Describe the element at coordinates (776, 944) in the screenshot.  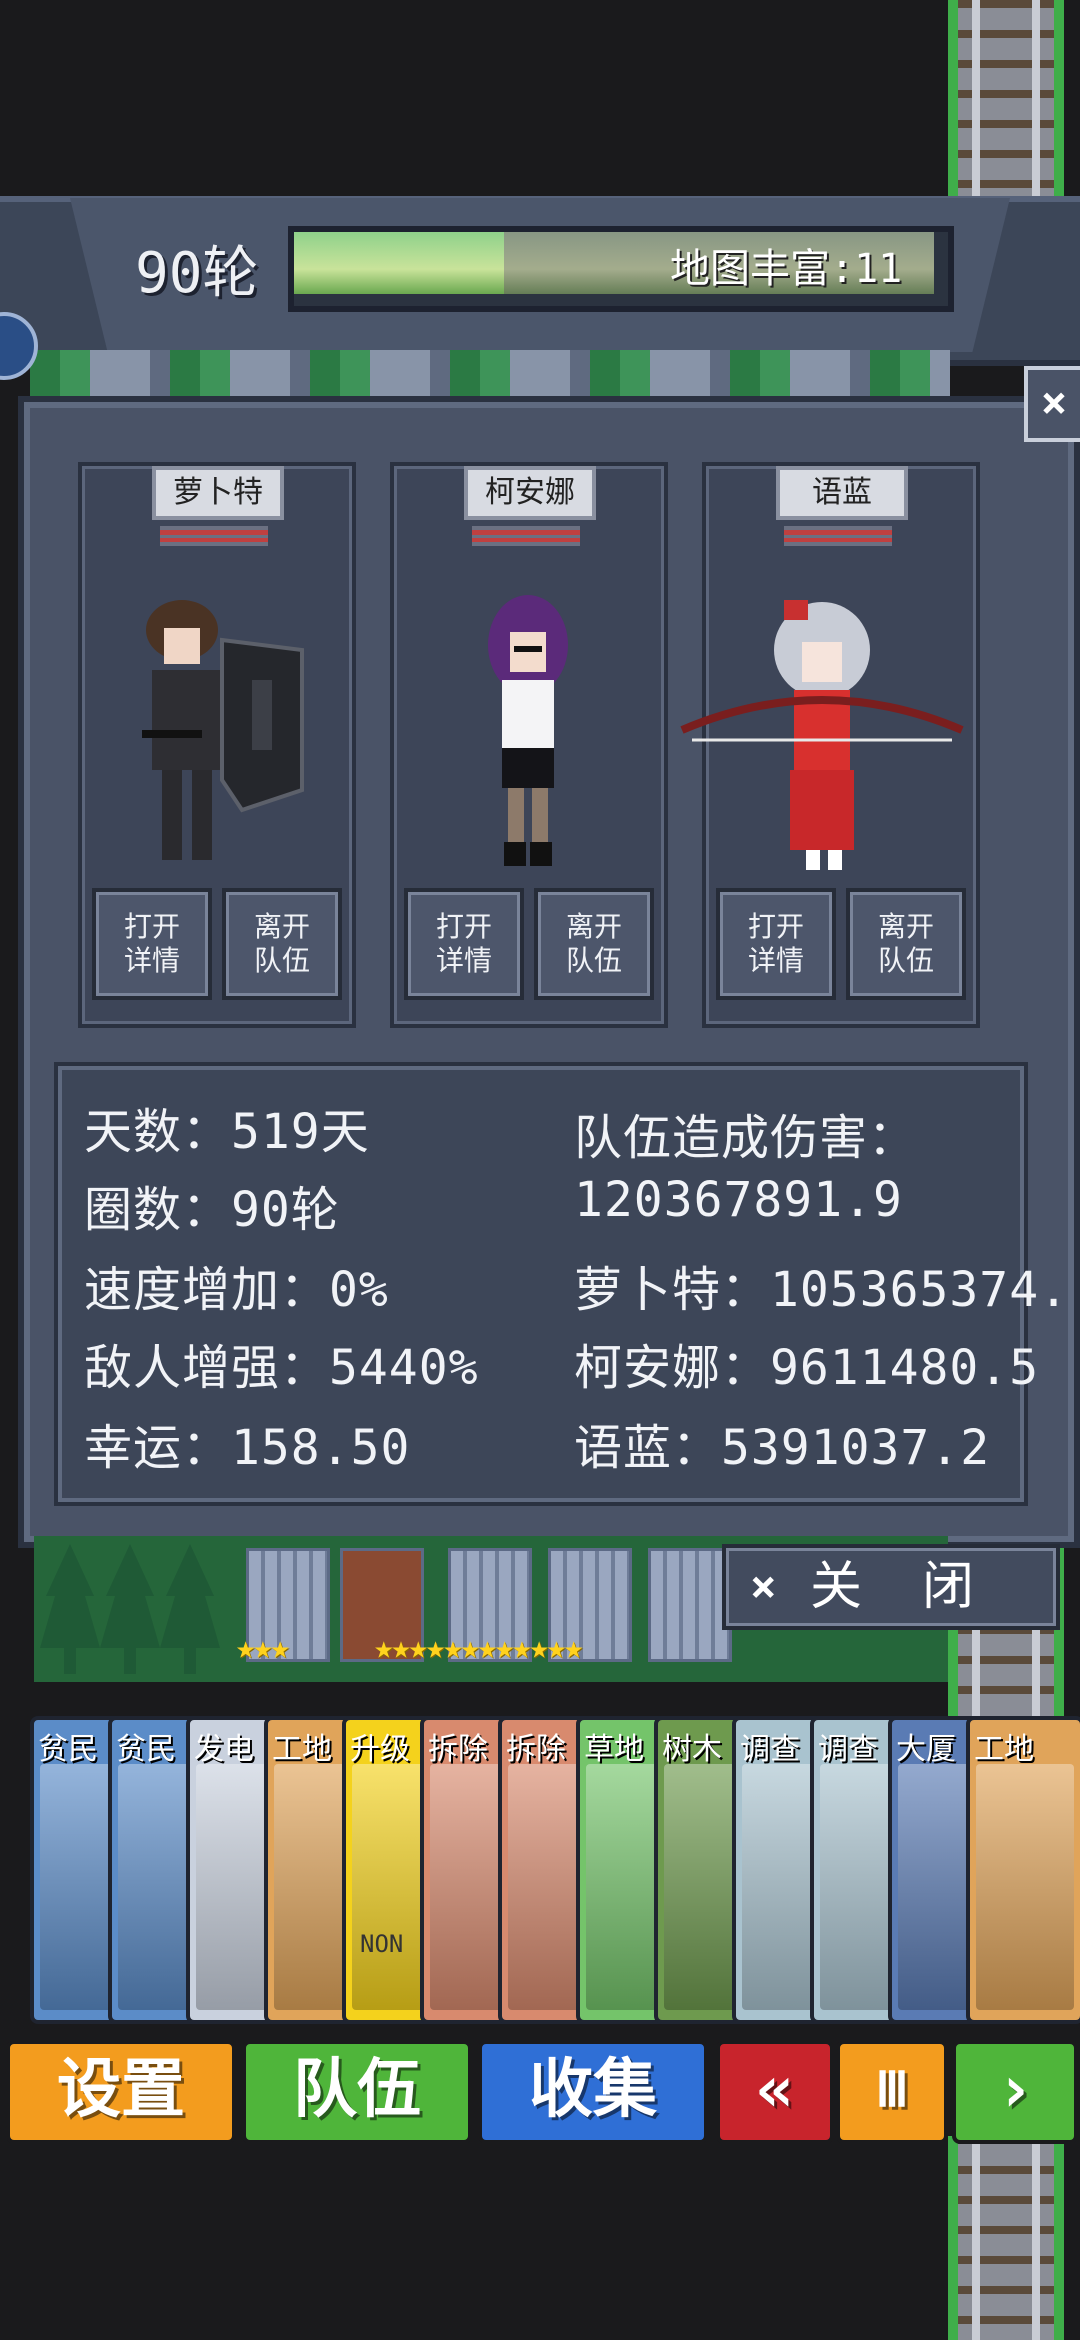
I see `member-3-details-button: 打开 详情` at that location.